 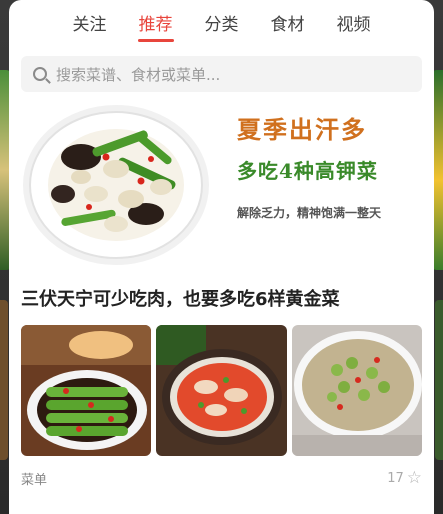 What do you see at coordinates (155, 26) in the screenshot?
I see `tab-recommended: 推荐` at bounding box center [155, 26].